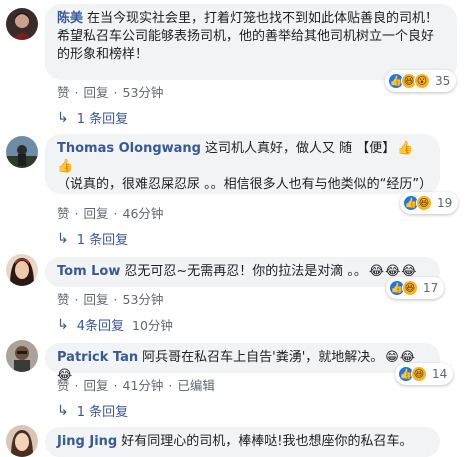 The height and width of the screenshot is (457, 469). What do you see at coordinates (245, 184) in the screenshot?
I see `comment-text-continued: （说真的，很难忍屎忍尿 。。相信很多人也有与他类似的“经历”）` at bounding box center [245, 184].